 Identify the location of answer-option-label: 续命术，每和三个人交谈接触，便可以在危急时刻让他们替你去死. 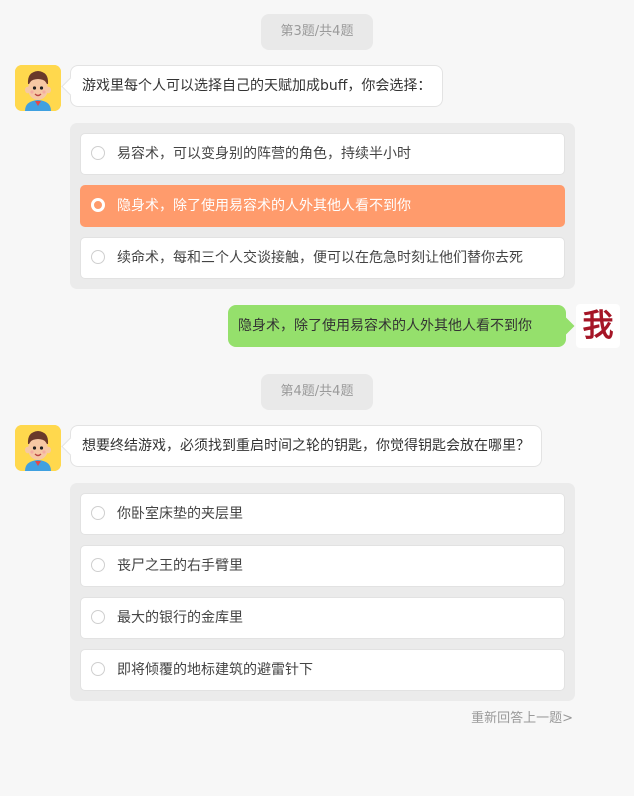
(320, 258).